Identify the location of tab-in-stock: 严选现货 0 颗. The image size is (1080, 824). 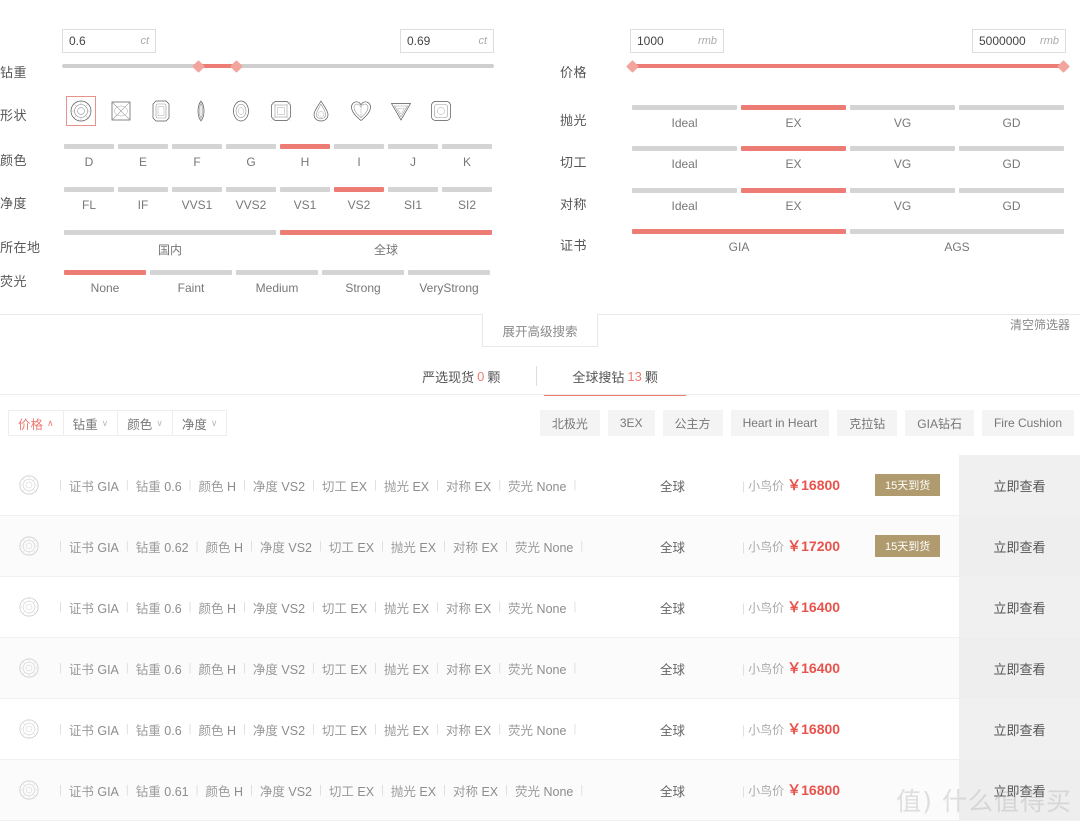
(461, 376).